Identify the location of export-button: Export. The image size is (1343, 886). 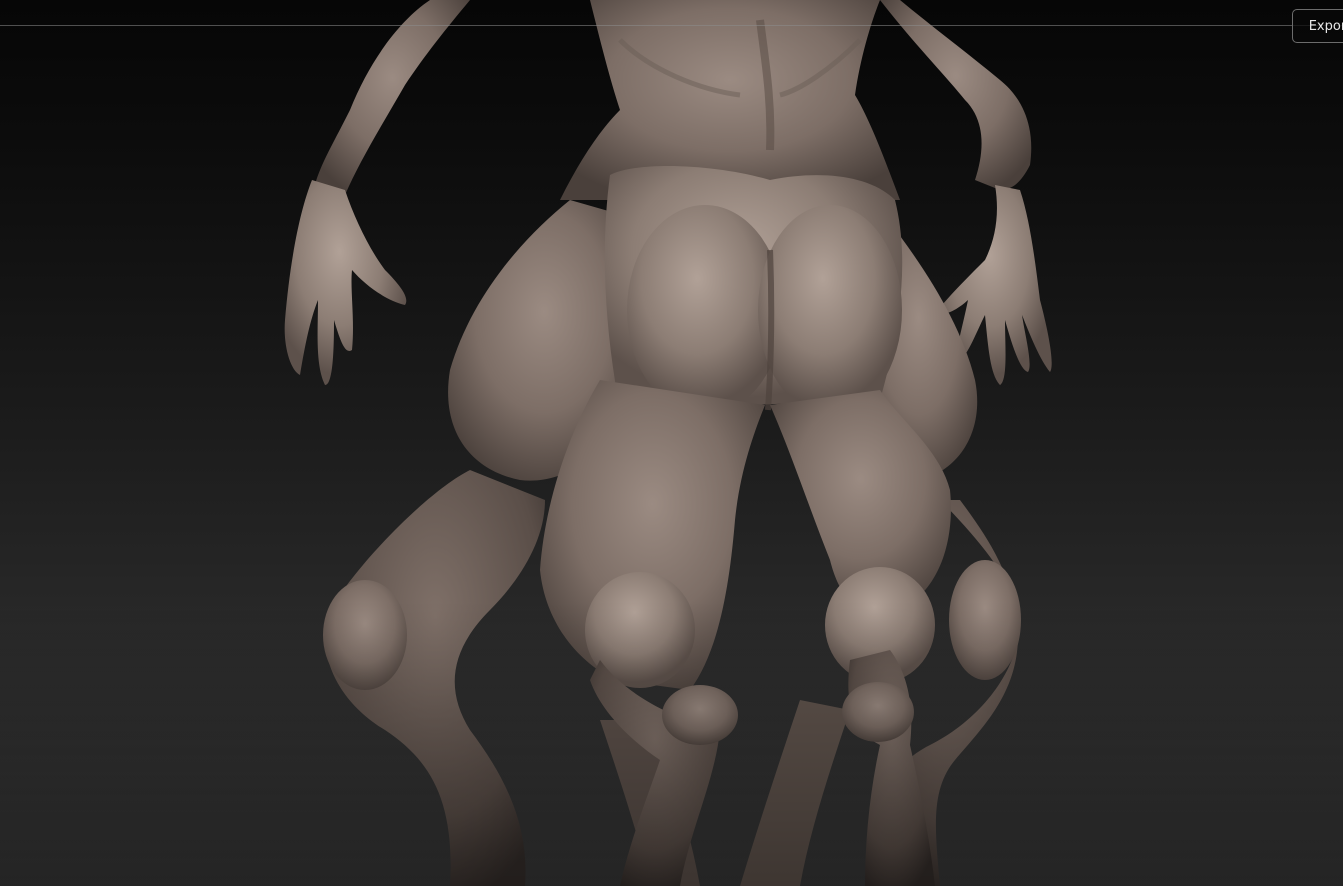
(1317, 26).